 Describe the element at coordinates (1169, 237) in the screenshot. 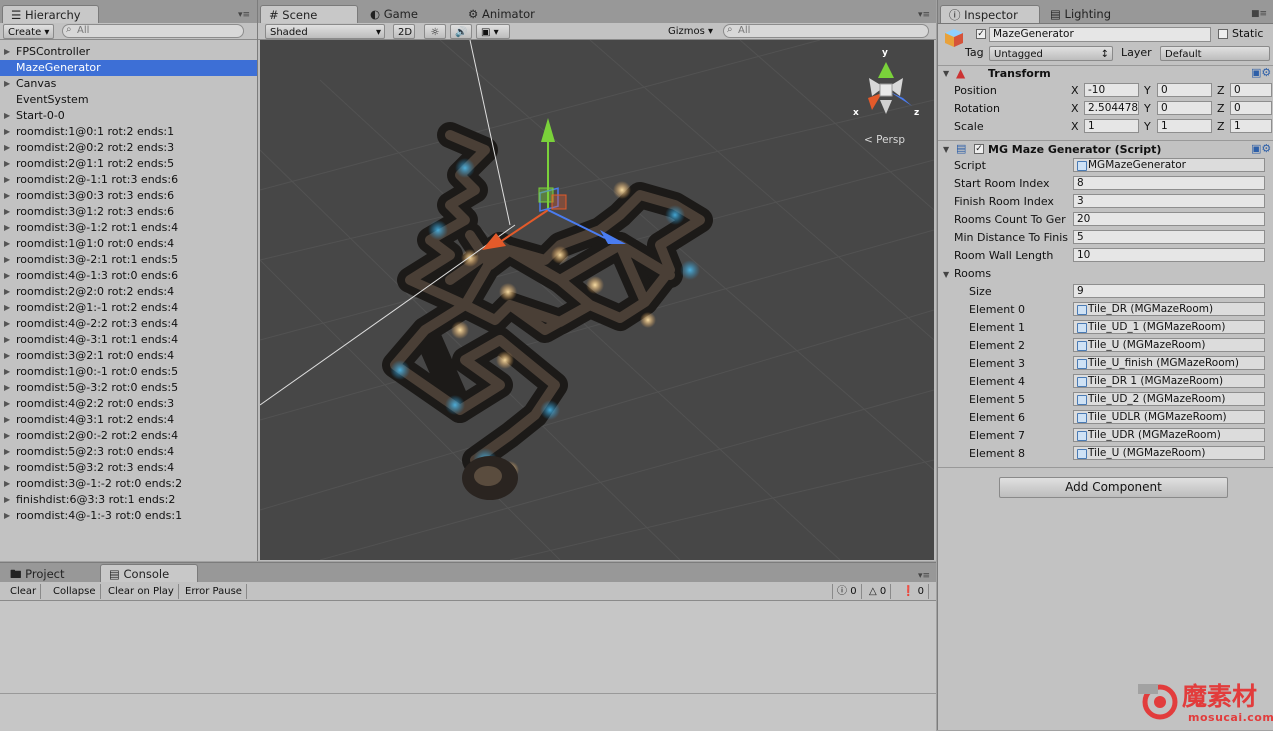

I see `script-field-value: 5` at that location.